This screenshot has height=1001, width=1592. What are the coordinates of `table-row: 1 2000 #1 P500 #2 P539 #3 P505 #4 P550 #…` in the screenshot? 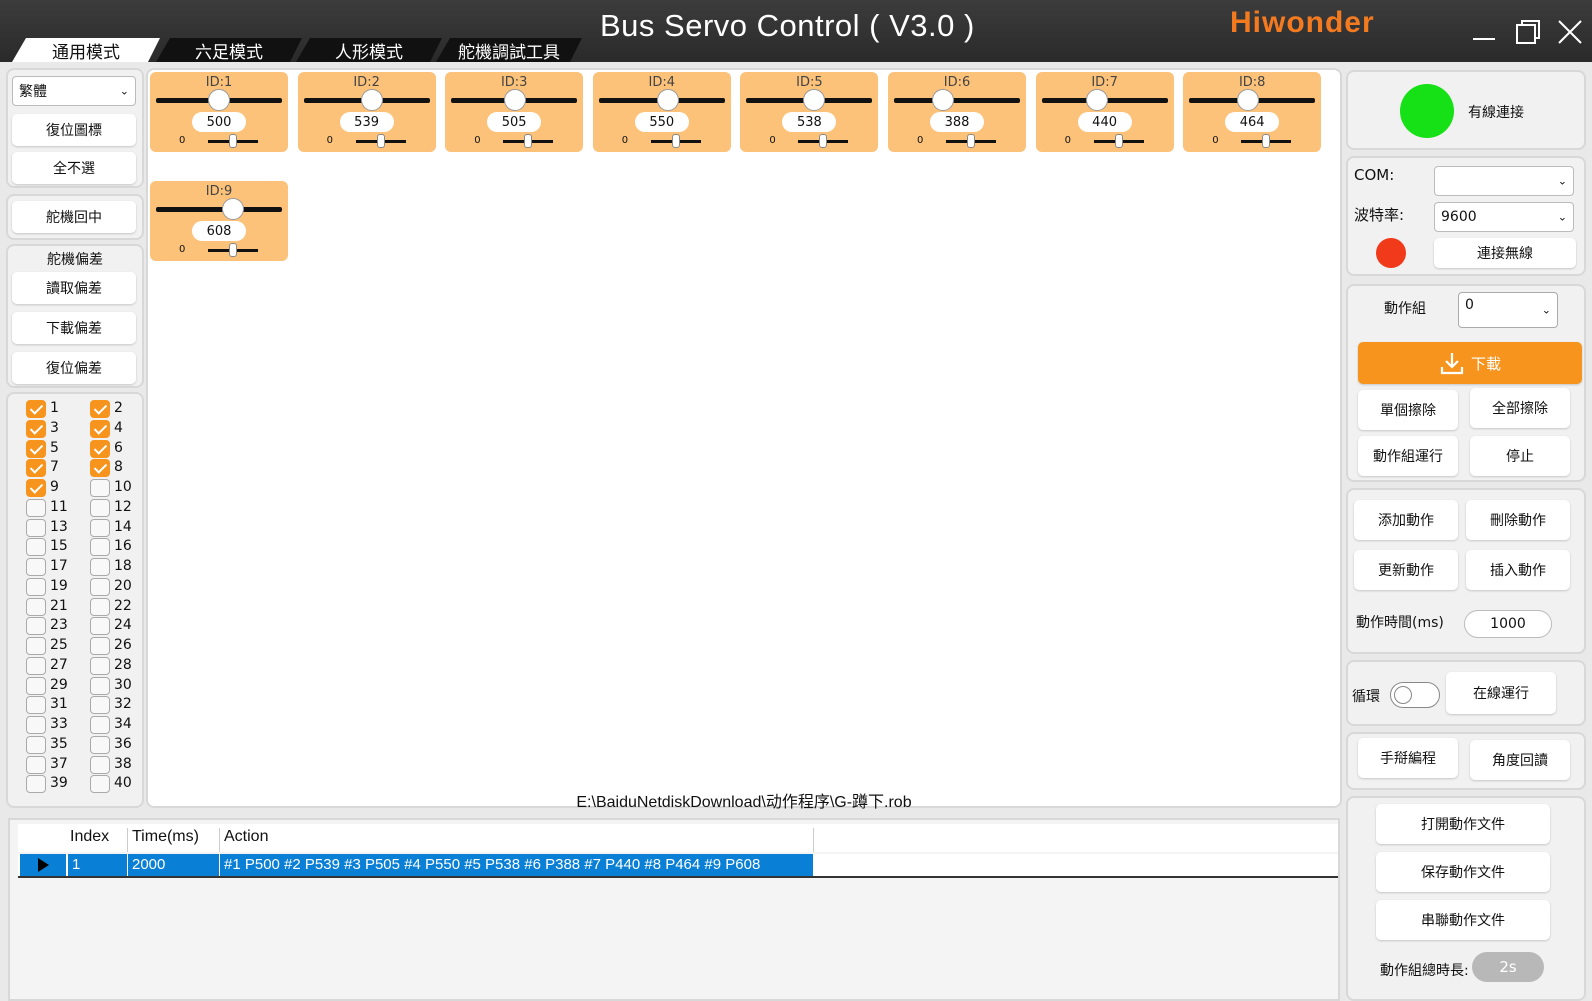 It's located at (678, 866).